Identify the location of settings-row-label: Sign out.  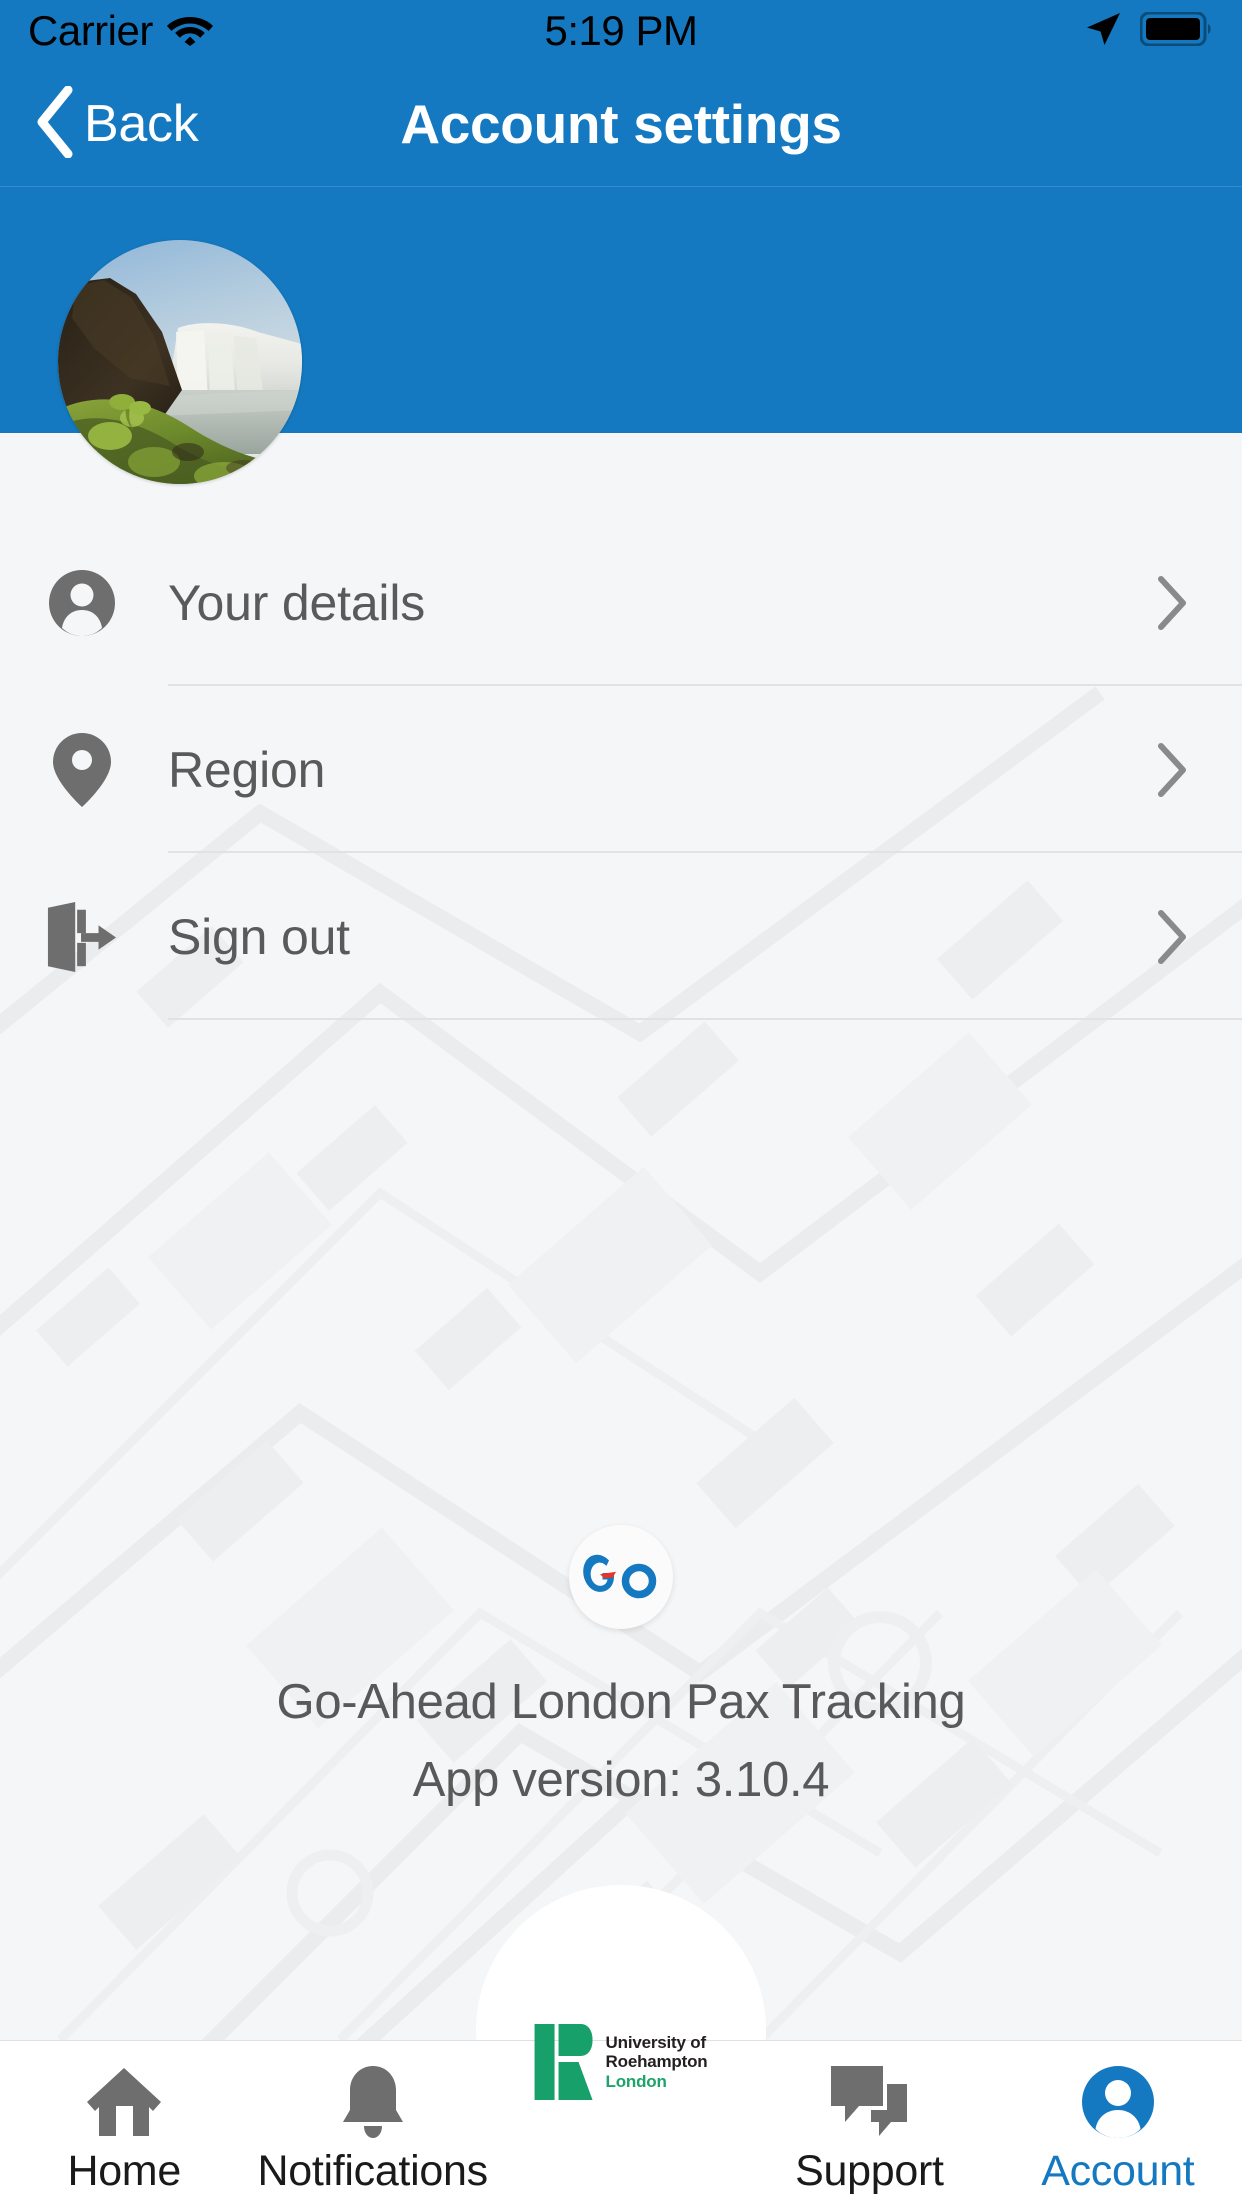
(259, 936).